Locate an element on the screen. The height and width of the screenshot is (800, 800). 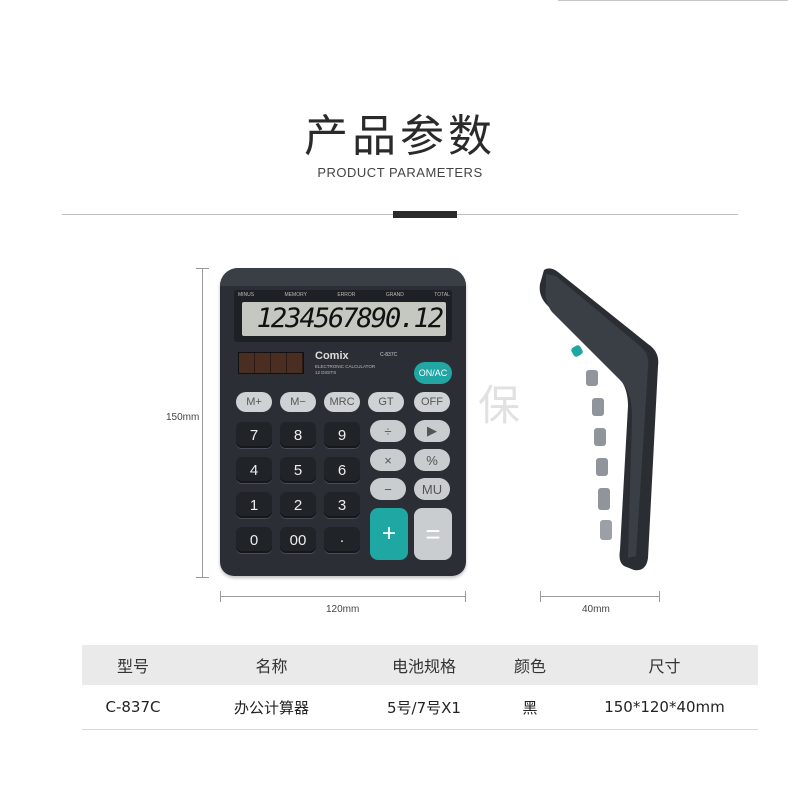
page-title: 产品参数 is located at coordinates (400, 136).